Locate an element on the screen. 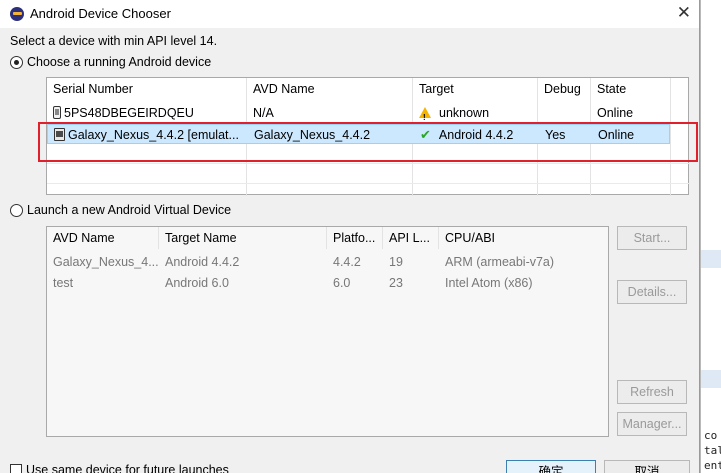  target-cell: unknown is located at coordinates (475, 113).